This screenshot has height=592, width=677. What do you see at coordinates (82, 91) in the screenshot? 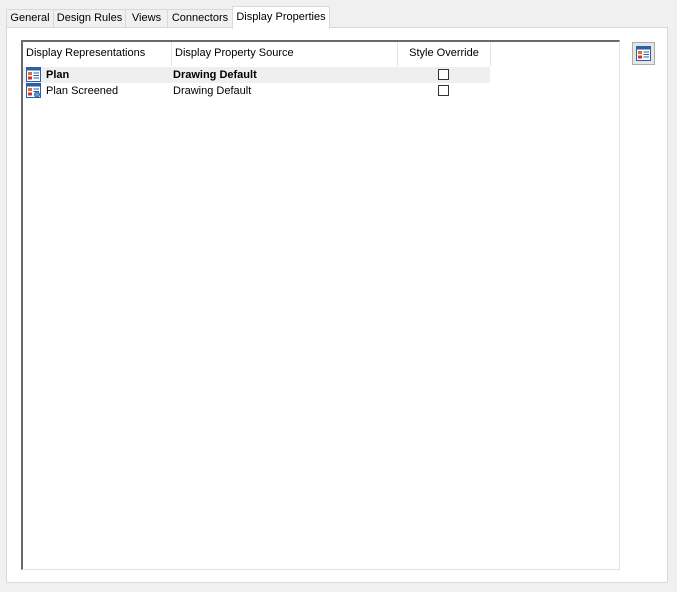
I see `display-rep-name: Plan Screened` at bounding box center [82, 91].